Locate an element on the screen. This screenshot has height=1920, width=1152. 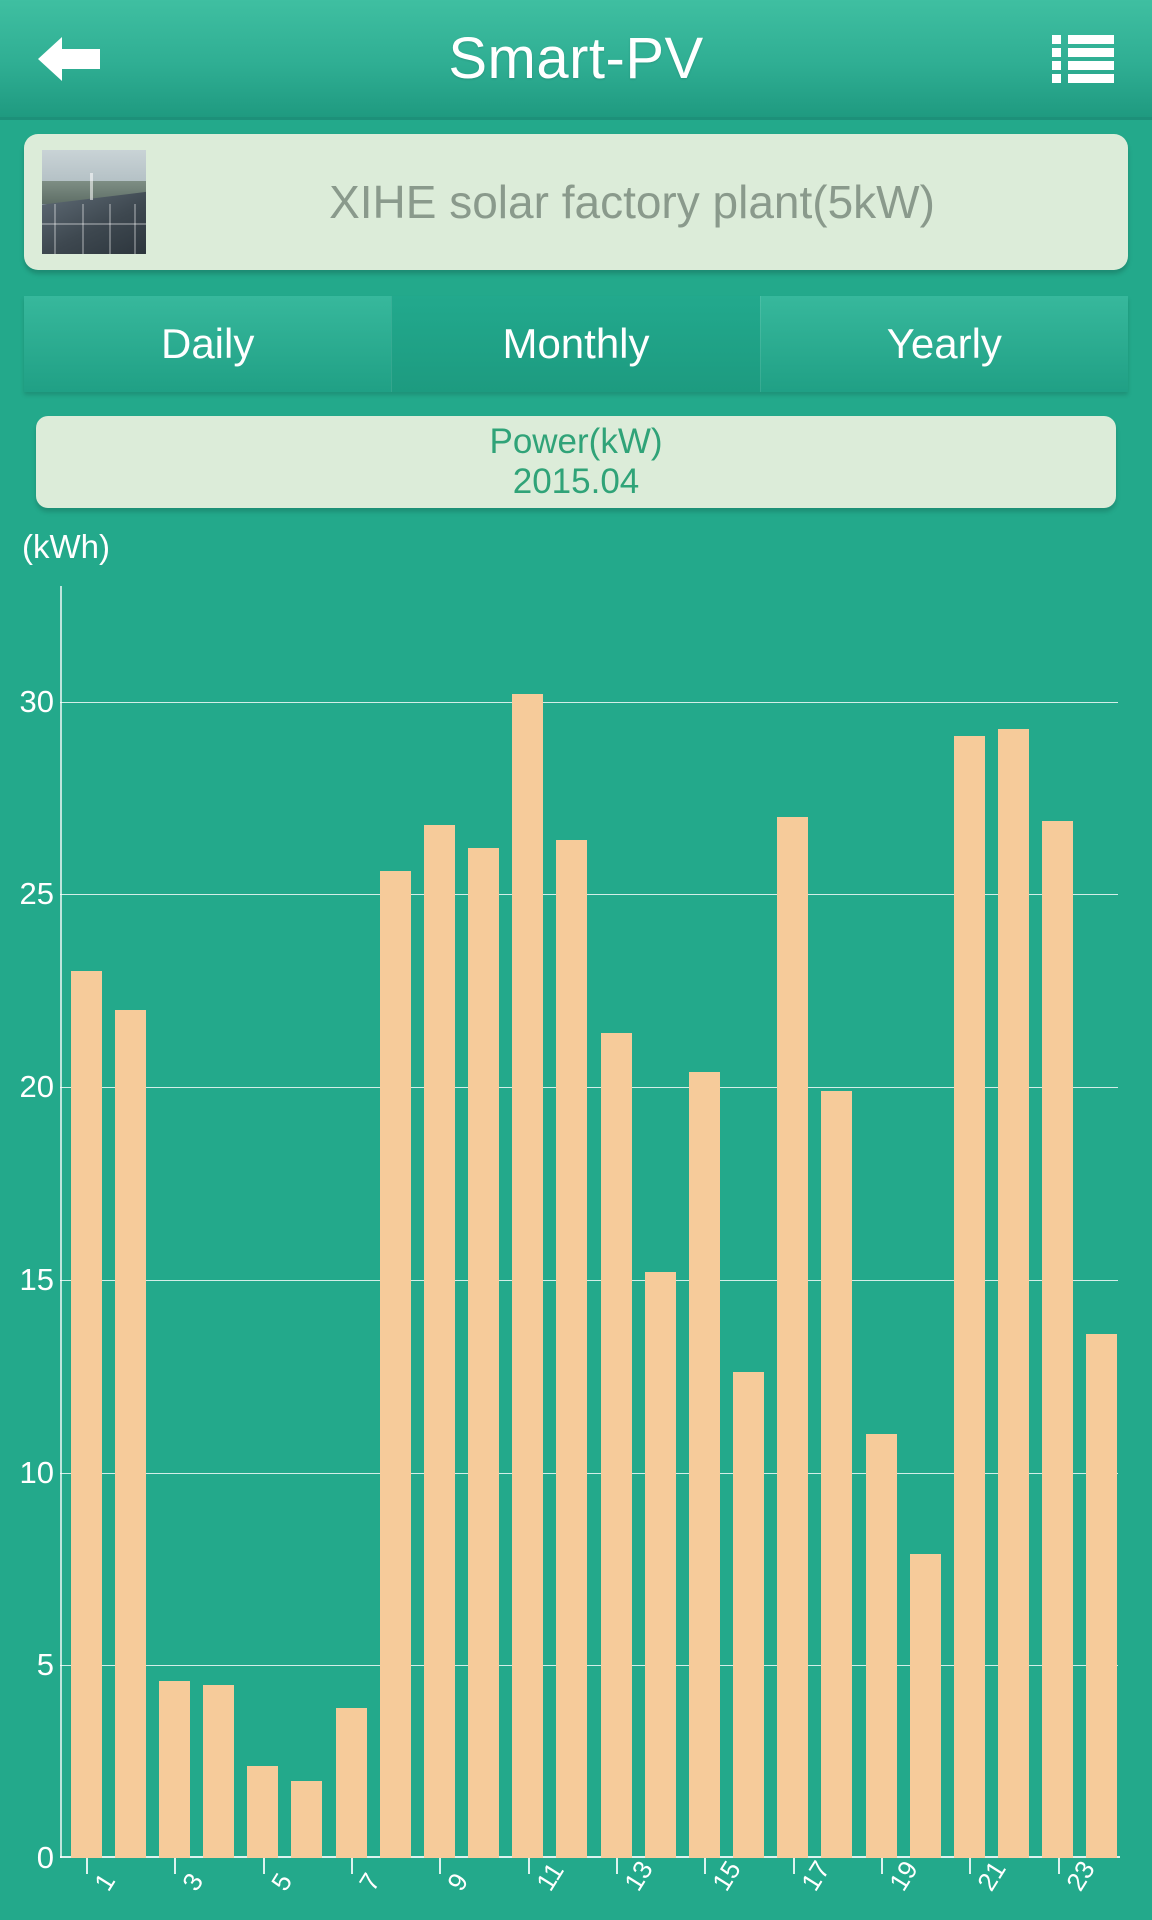
y-tick-label: 20 is located at coordinates (36, 1087).